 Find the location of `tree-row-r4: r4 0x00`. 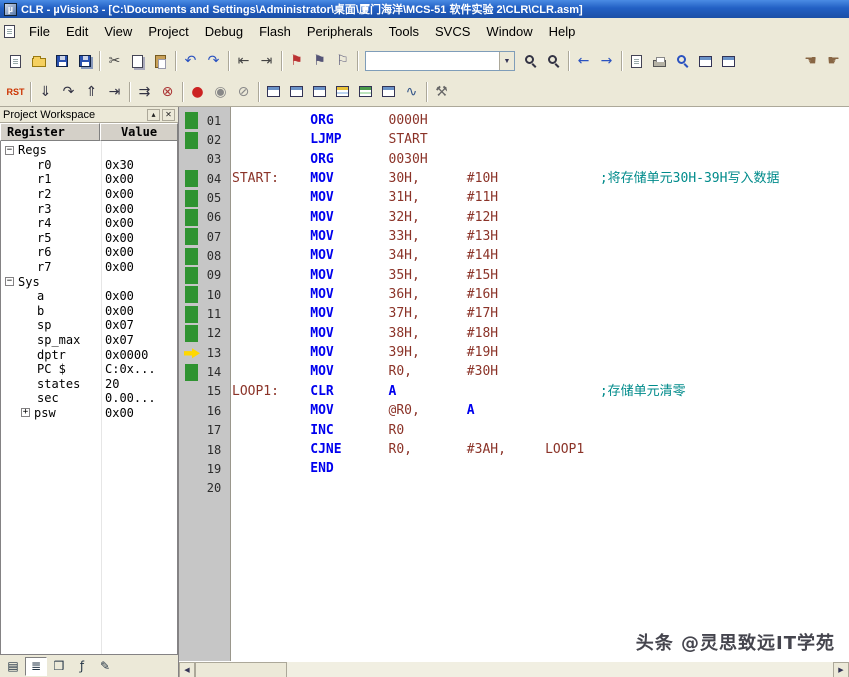

tree-row-r4: r4 0x00 is located at coordinates (89, 223).